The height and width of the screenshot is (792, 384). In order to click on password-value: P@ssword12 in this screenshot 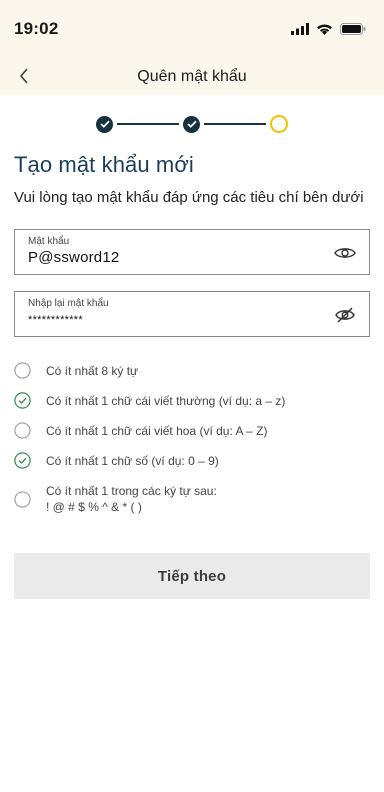, I will do `click(193, 257)`.